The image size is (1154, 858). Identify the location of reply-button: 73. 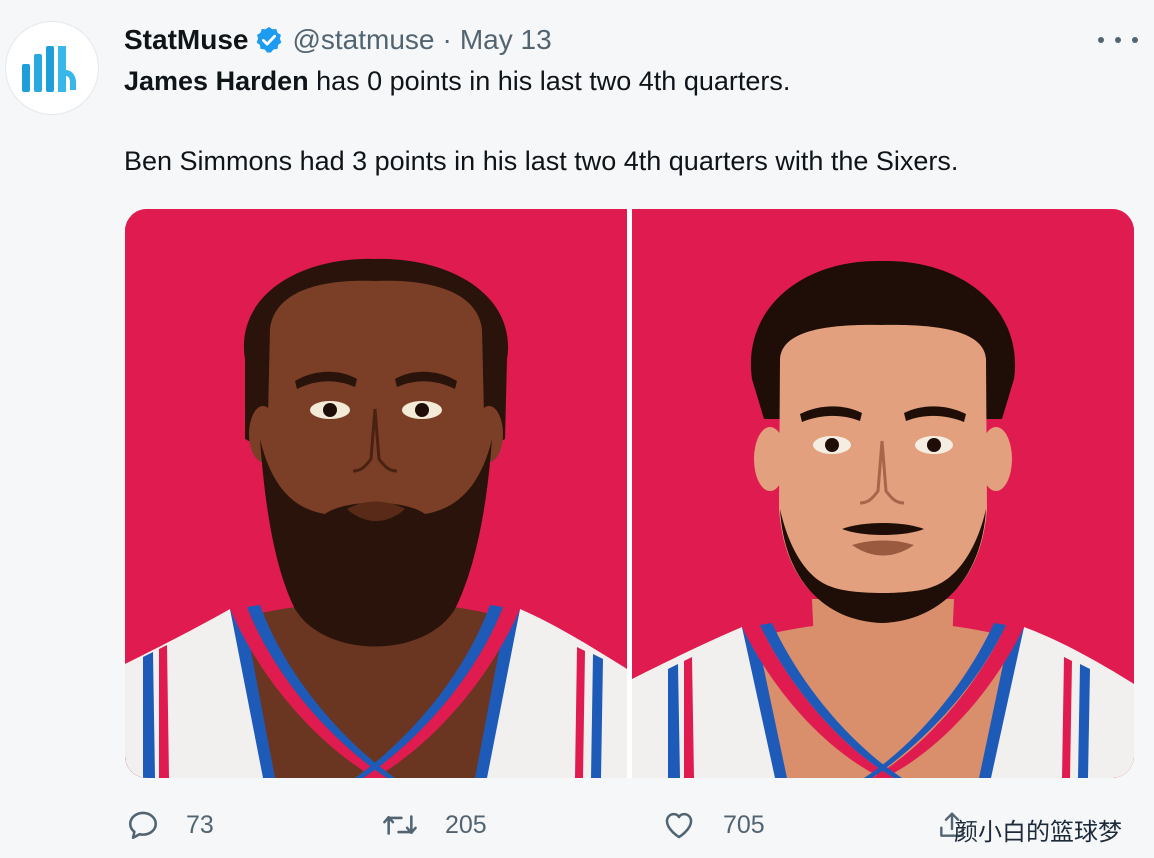
(170, 825).